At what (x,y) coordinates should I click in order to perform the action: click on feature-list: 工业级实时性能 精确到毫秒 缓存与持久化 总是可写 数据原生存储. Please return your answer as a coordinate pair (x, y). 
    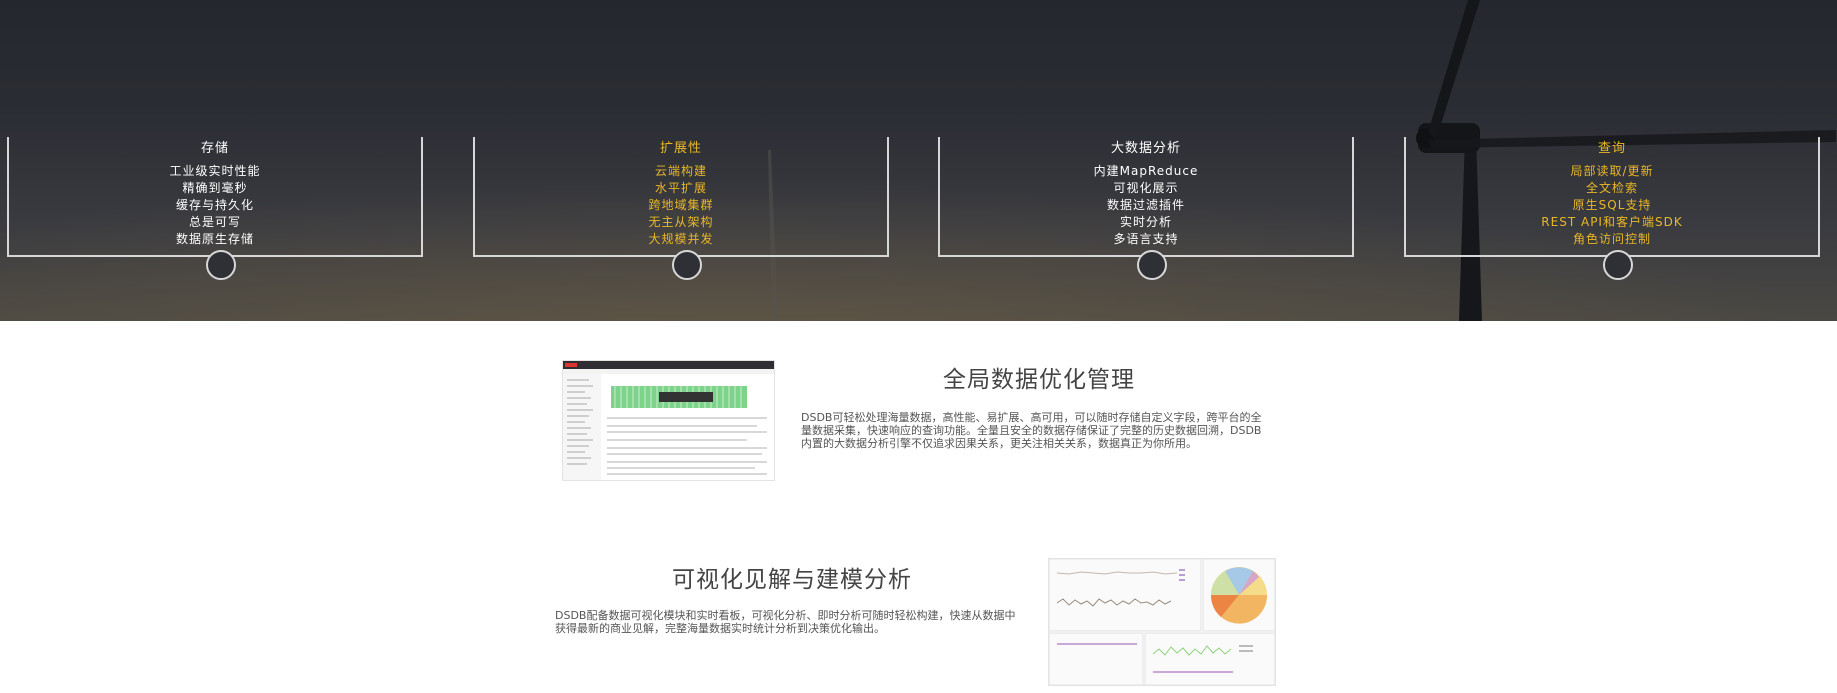
    Looking at the image, I should click on (215, 205).